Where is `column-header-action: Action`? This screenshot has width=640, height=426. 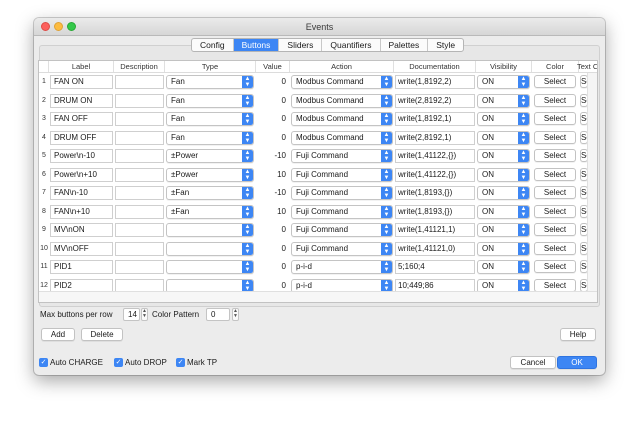 column-header-action: Action is located at coordinates (342, 66).